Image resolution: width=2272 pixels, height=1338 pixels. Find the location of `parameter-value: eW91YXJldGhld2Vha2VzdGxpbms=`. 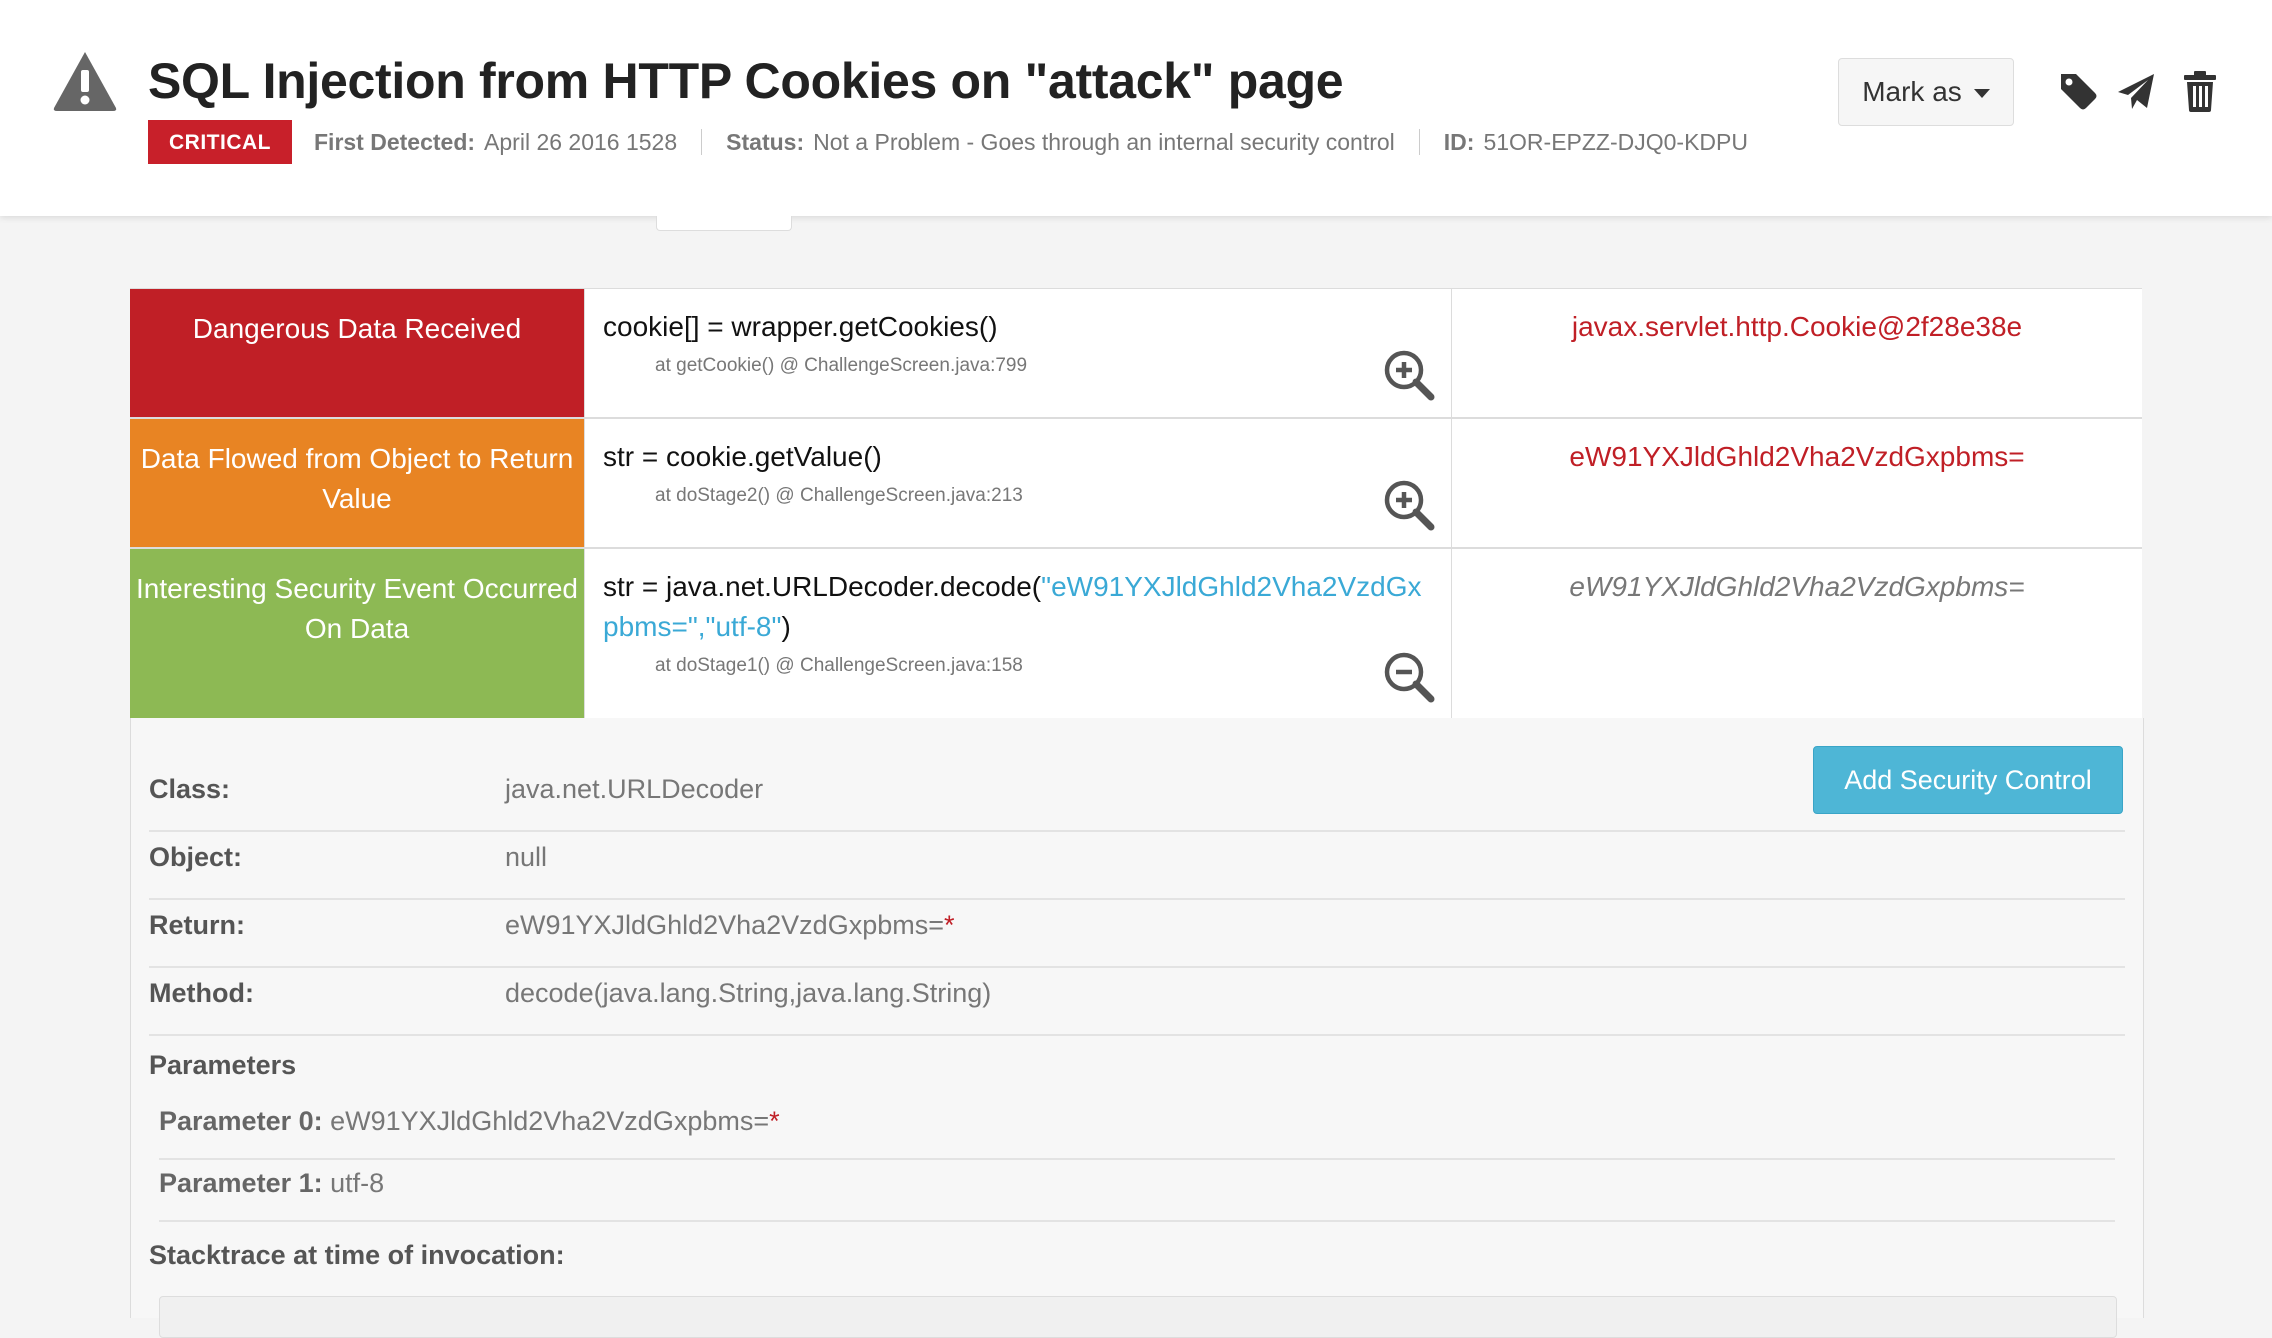

parameter-value: eW91YXJldGhld2Vha2VzdGxpbms= is located at coordinates (550, 1121).